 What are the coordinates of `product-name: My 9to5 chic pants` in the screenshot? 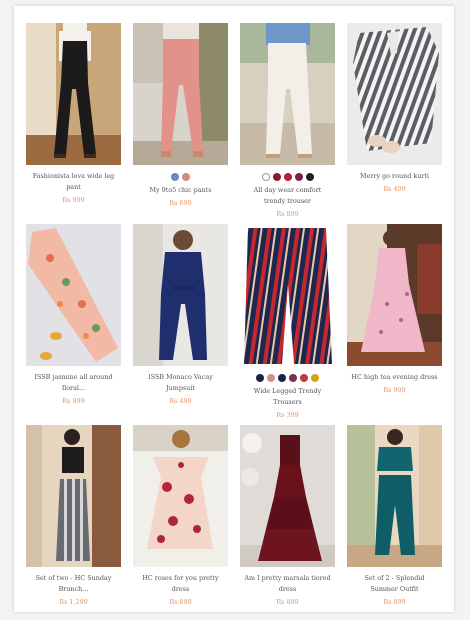 It's located at (180, 190).